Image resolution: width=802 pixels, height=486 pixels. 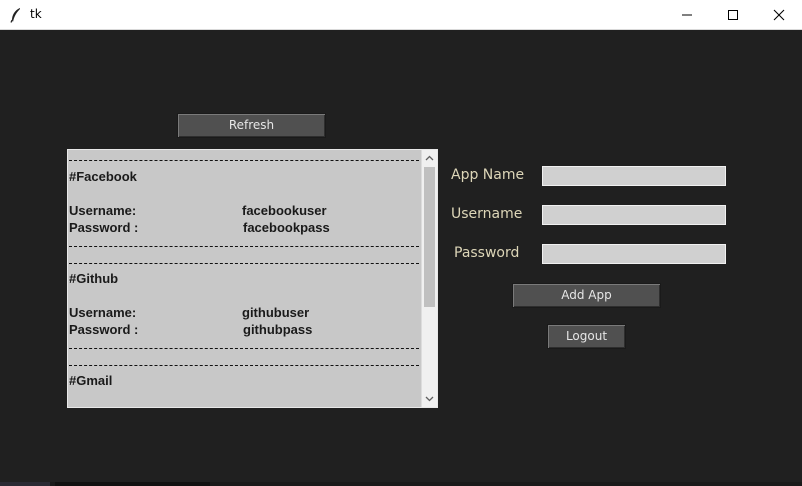 I want to click on window-title: tk, so click(x=36, y=14).